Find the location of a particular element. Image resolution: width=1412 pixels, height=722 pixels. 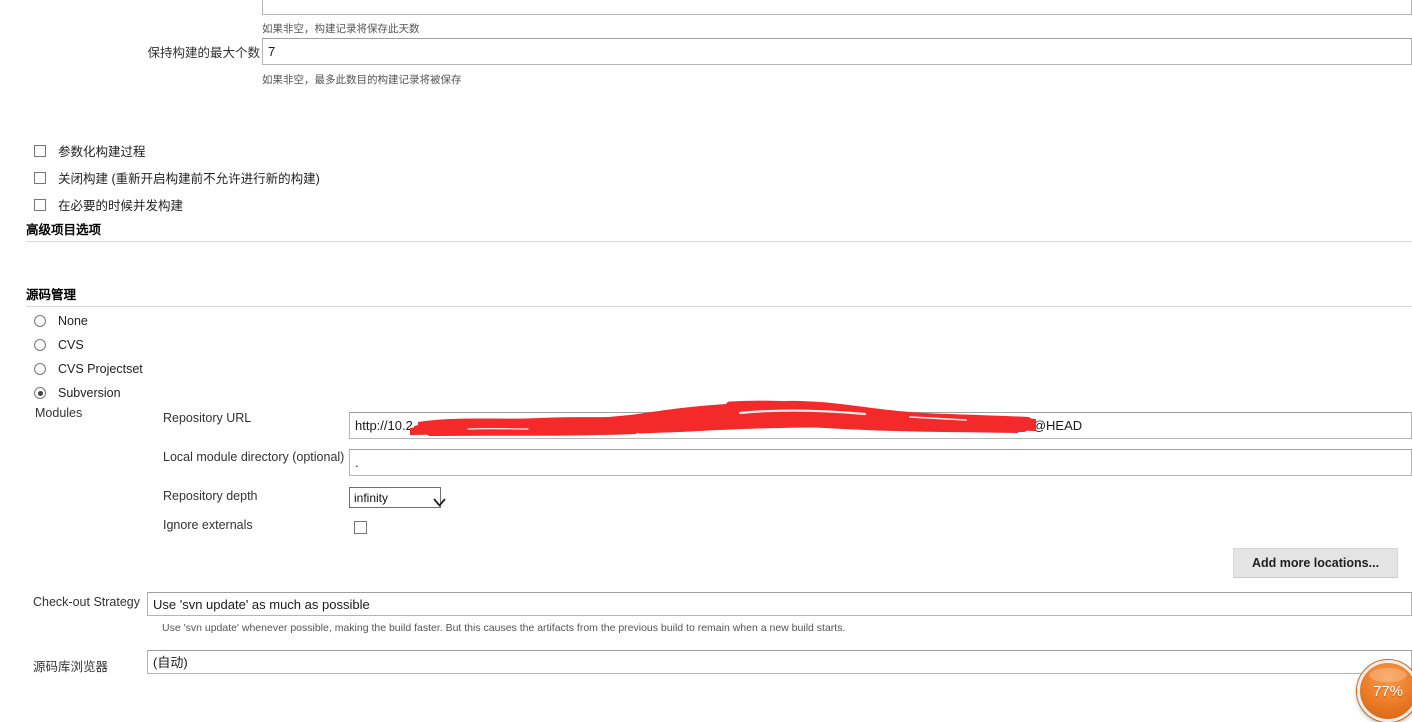

checkout-strategy-label: Check-out Strategy is located at coordinates (86, 602).